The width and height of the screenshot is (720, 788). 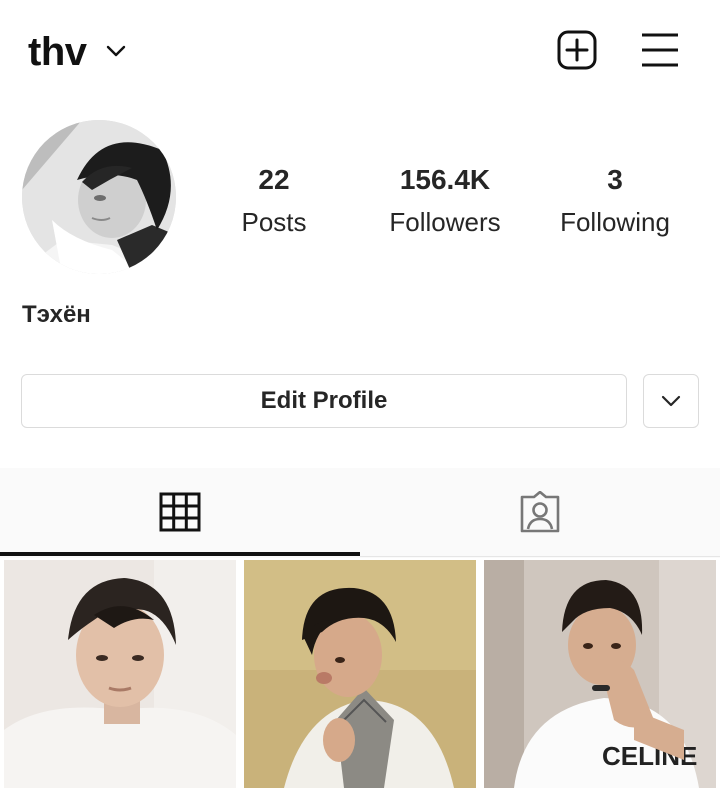 I want to click on stat-followers-label: Followers, so click(x=445, y=222).